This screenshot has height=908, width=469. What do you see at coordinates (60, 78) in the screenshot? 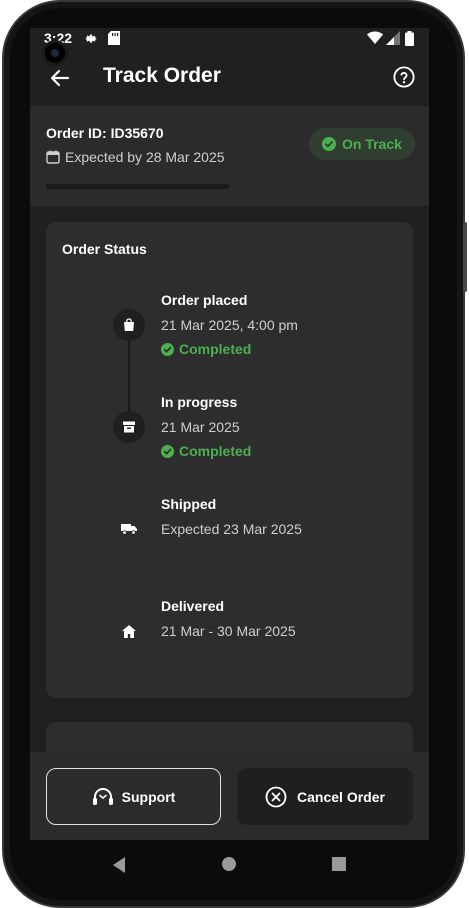
I see `back-arrow-icon` at bounding box center [60, 78].